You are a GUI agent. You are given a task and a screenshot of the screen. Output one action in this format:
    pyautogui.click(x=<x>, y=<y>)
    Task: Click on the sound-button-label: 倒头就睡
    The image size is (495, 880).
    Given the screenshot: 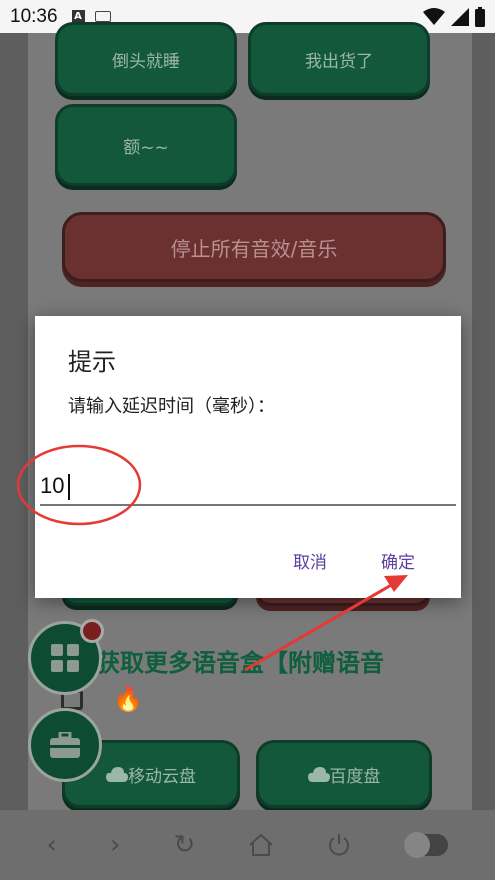 What is the action you would take?
    pyautogui.click(x=146, y=61)
    